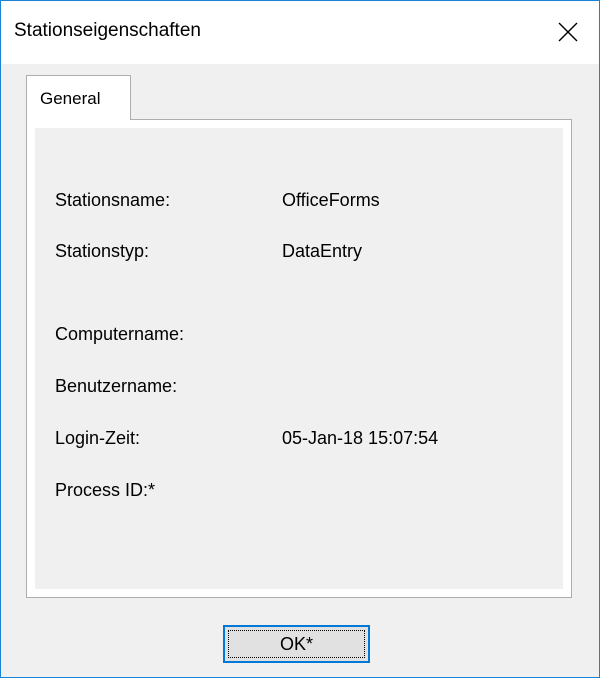 This screenshot has height=678, width=600. I want to click on stationstyp-value: DataEntry, so click(322, 251).